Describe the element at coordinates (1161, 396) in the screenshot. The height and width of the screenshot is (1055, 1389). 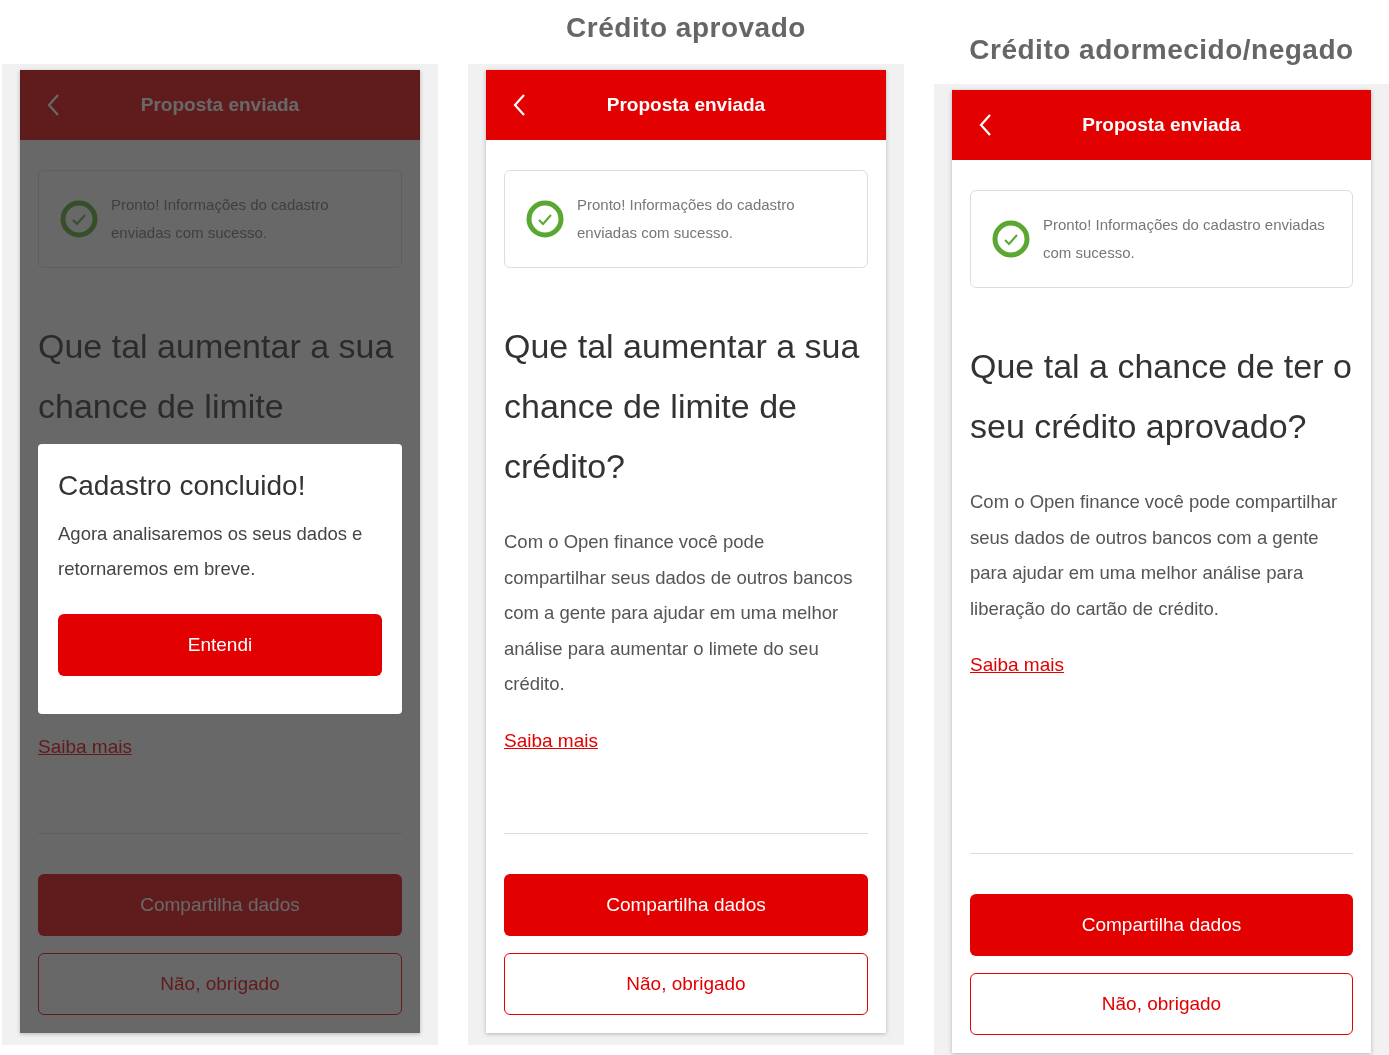
I see `heading: Que tal a chance de ter o seu crédito aprovado?` at that location.